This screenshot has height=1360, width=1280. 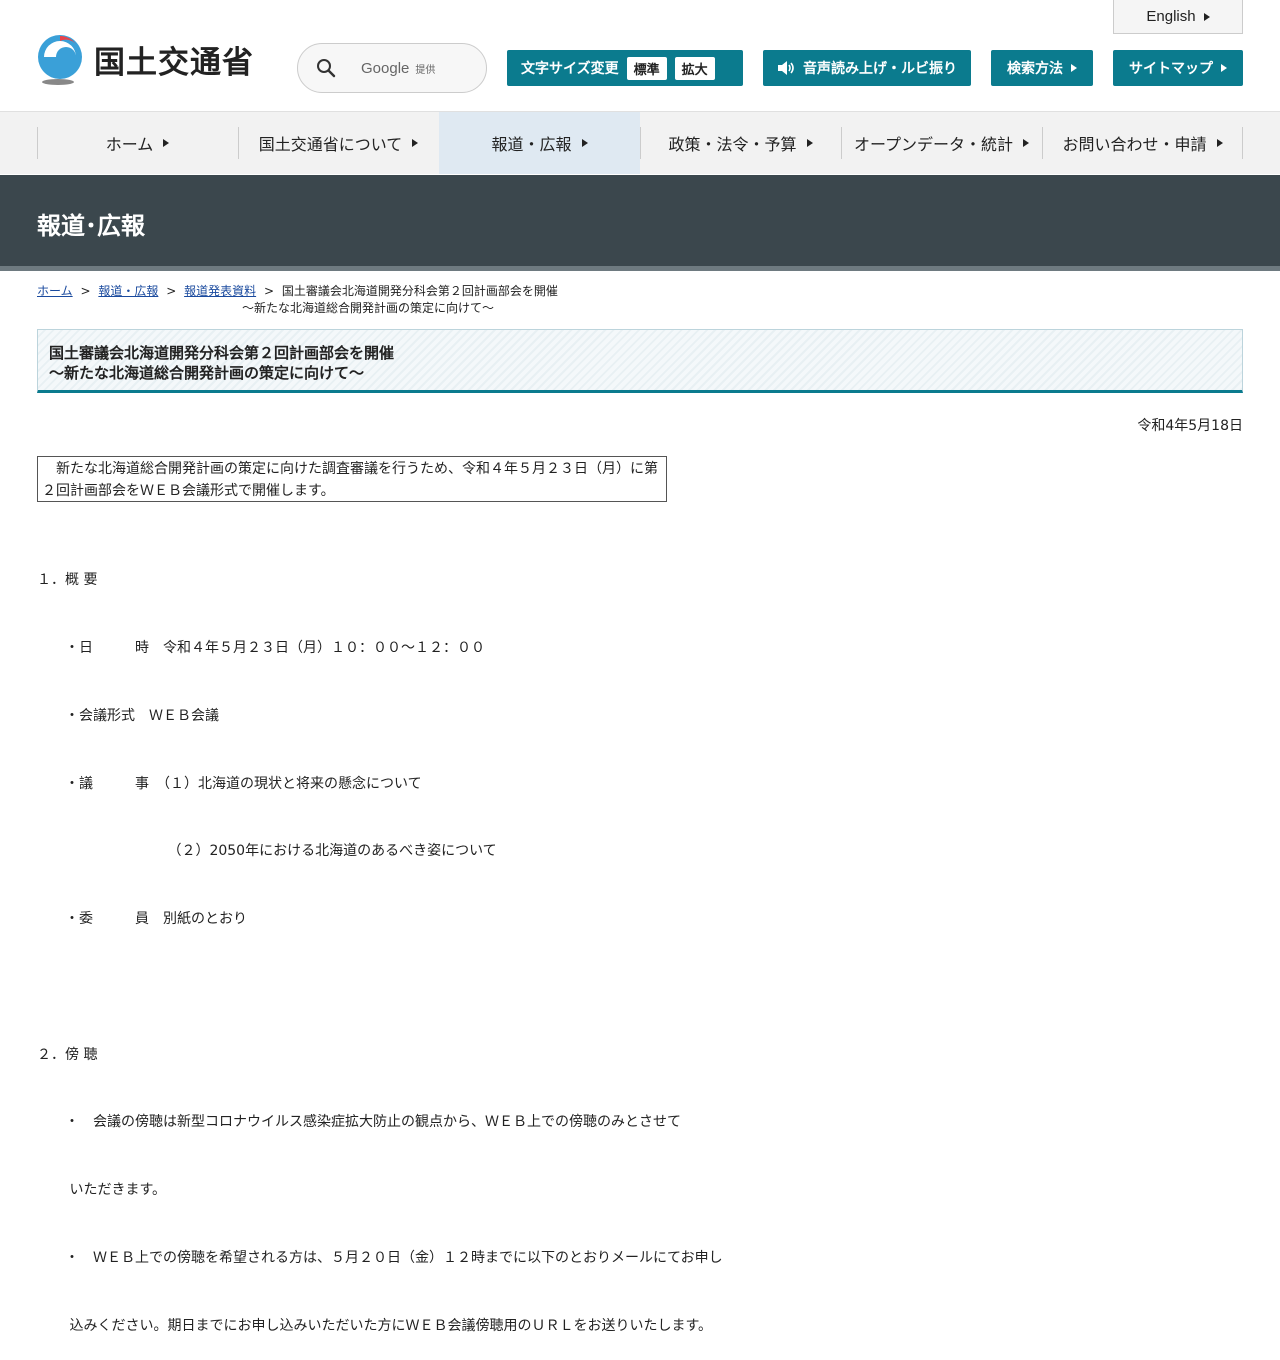 What do you see at coordinates (60, 60) in the screenshot?
I see `mlit-logo-icon` at bounding box center [60, 60].